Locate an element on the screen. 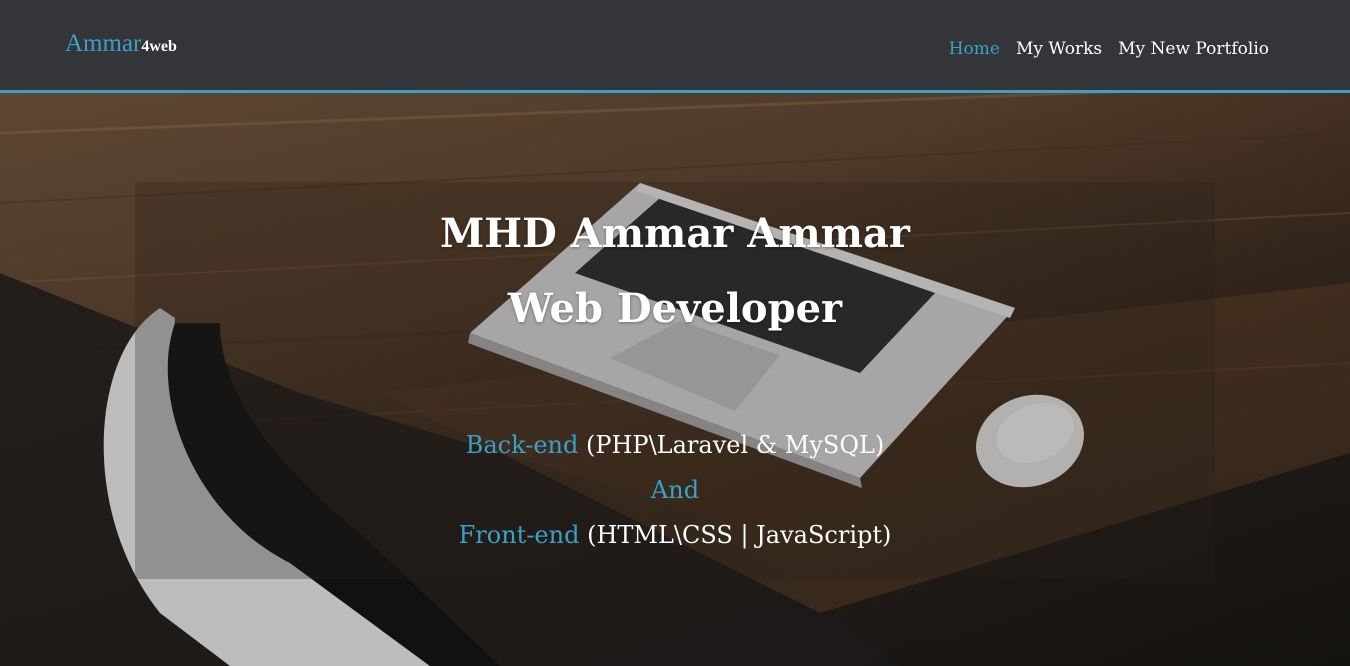 This screenshot has width=1350, height=666. nav-link-my-works: My Works is located at coordinates (1059, 49).